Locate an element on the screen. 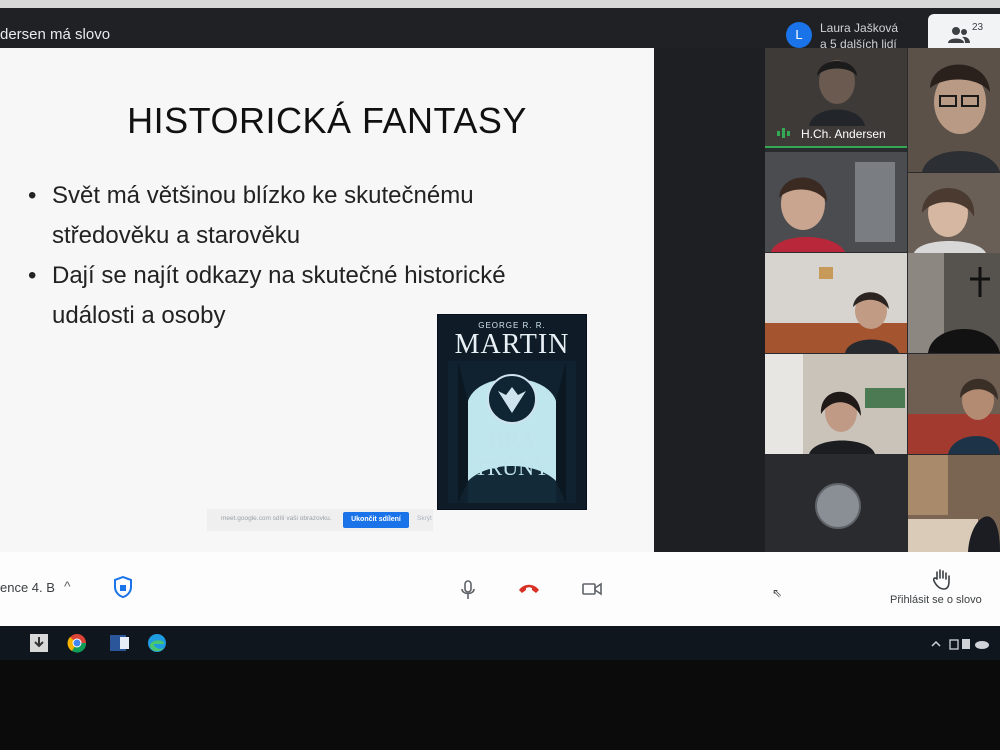 The width and height of the screenshot is (1000, 750). book-cover-image: GEORGE R. R. MARTIN HRA TRŮNY is located at coordinates (512, 412).